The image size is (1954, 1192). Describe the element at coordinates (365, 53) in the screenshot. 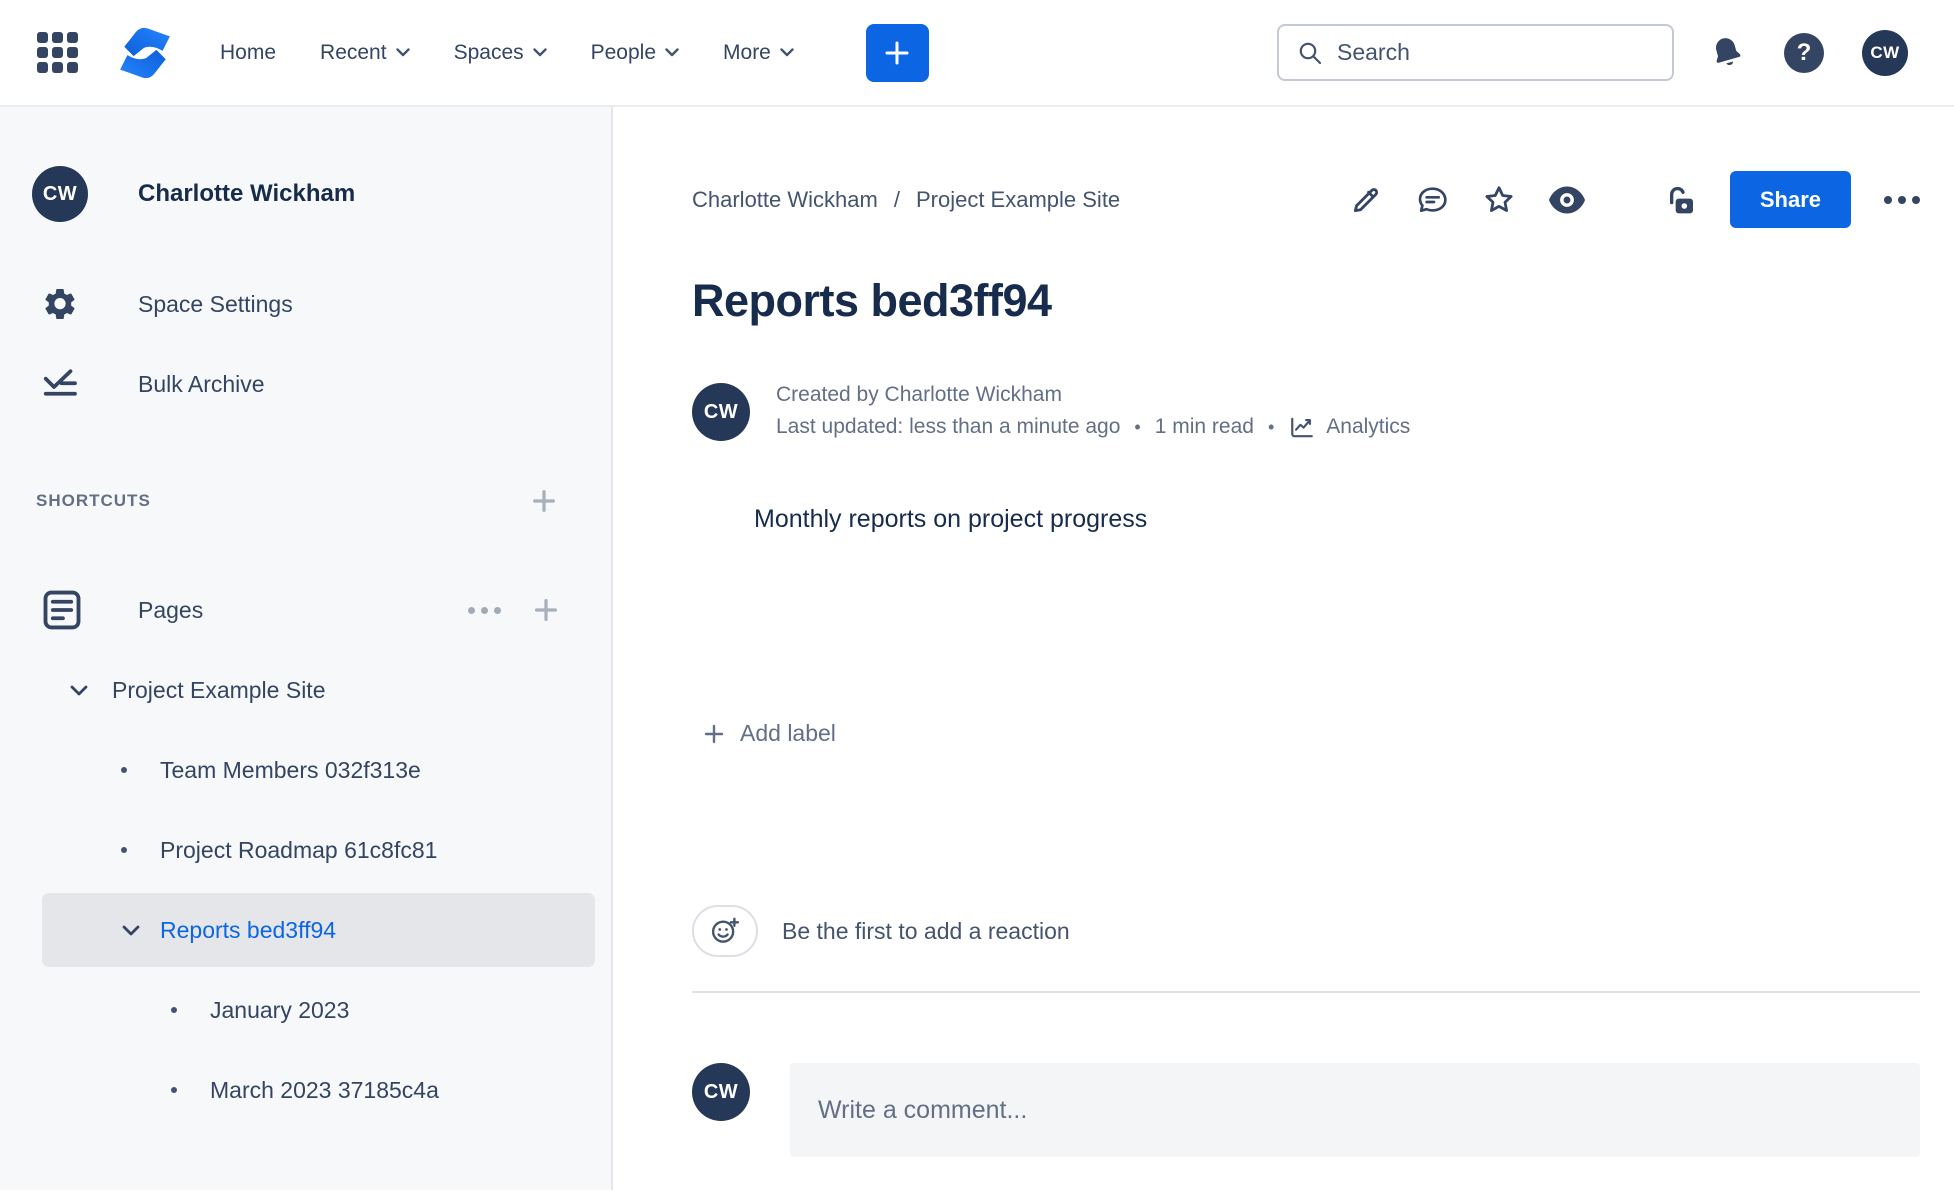

I see `nav-recent: Recent` at that location.